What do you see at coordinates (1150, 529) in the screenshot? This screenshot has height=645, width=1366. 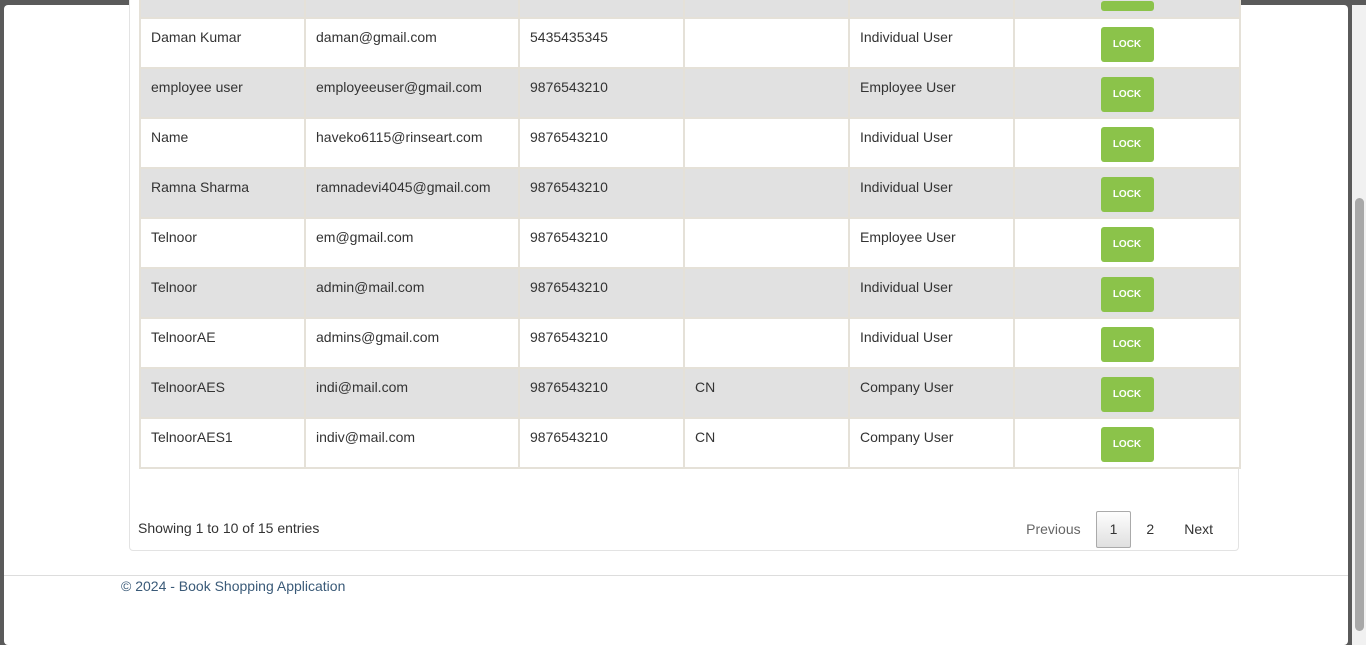 I see `page-2-button: 2` at bounding box center [1150, 529].